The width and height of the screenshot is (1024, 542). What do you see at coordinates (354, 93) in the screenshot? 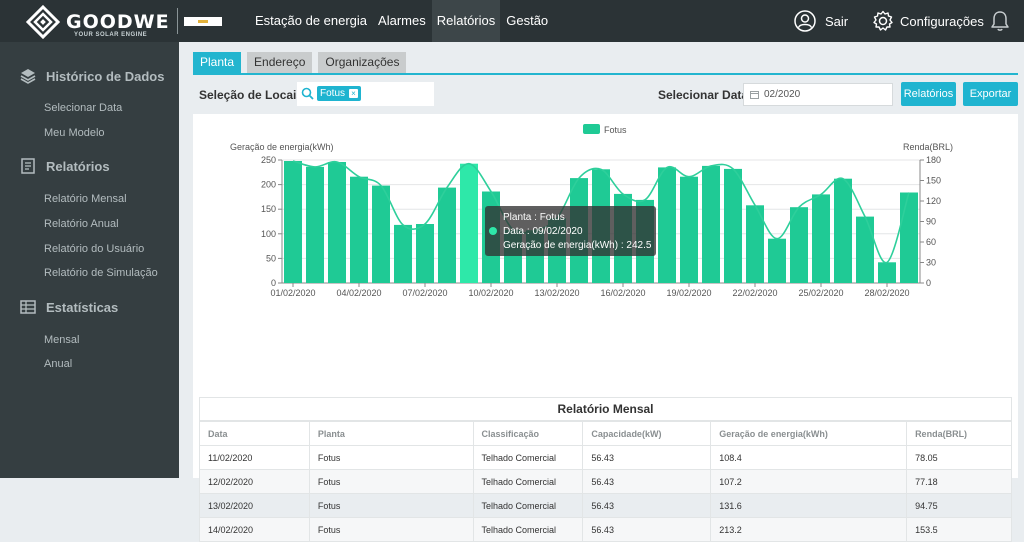
I see `chip-remove-icon: ×` at bounding box center [354, 93].